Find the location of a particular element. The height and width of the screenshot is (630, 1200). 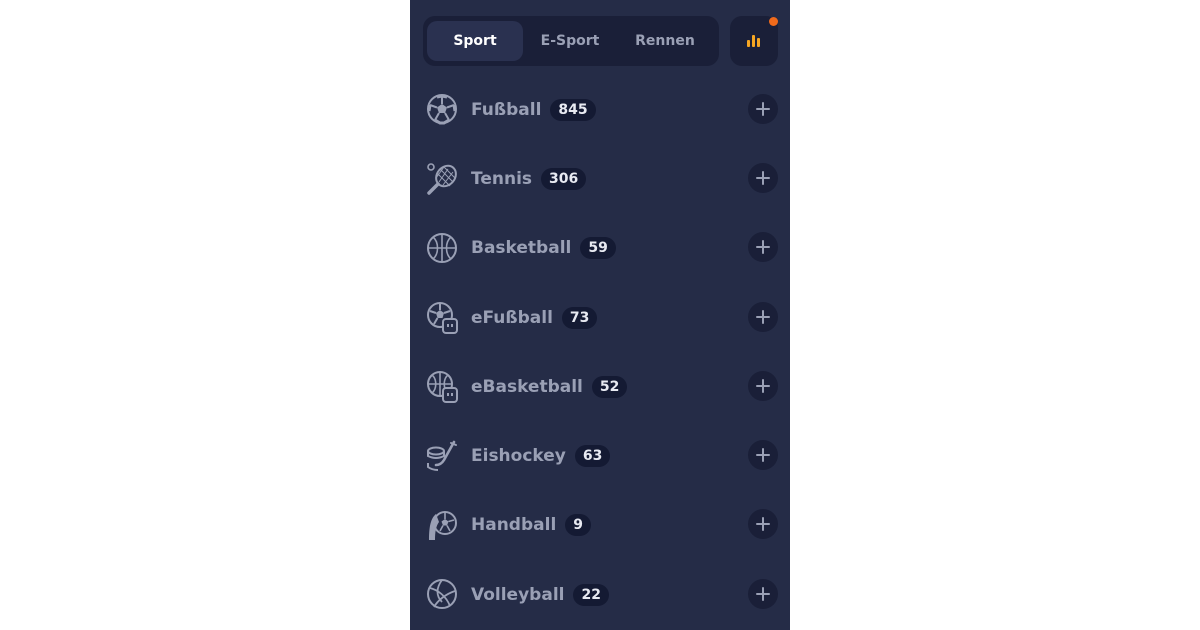

bar-chart-icon is located at coordinates (754, 41).